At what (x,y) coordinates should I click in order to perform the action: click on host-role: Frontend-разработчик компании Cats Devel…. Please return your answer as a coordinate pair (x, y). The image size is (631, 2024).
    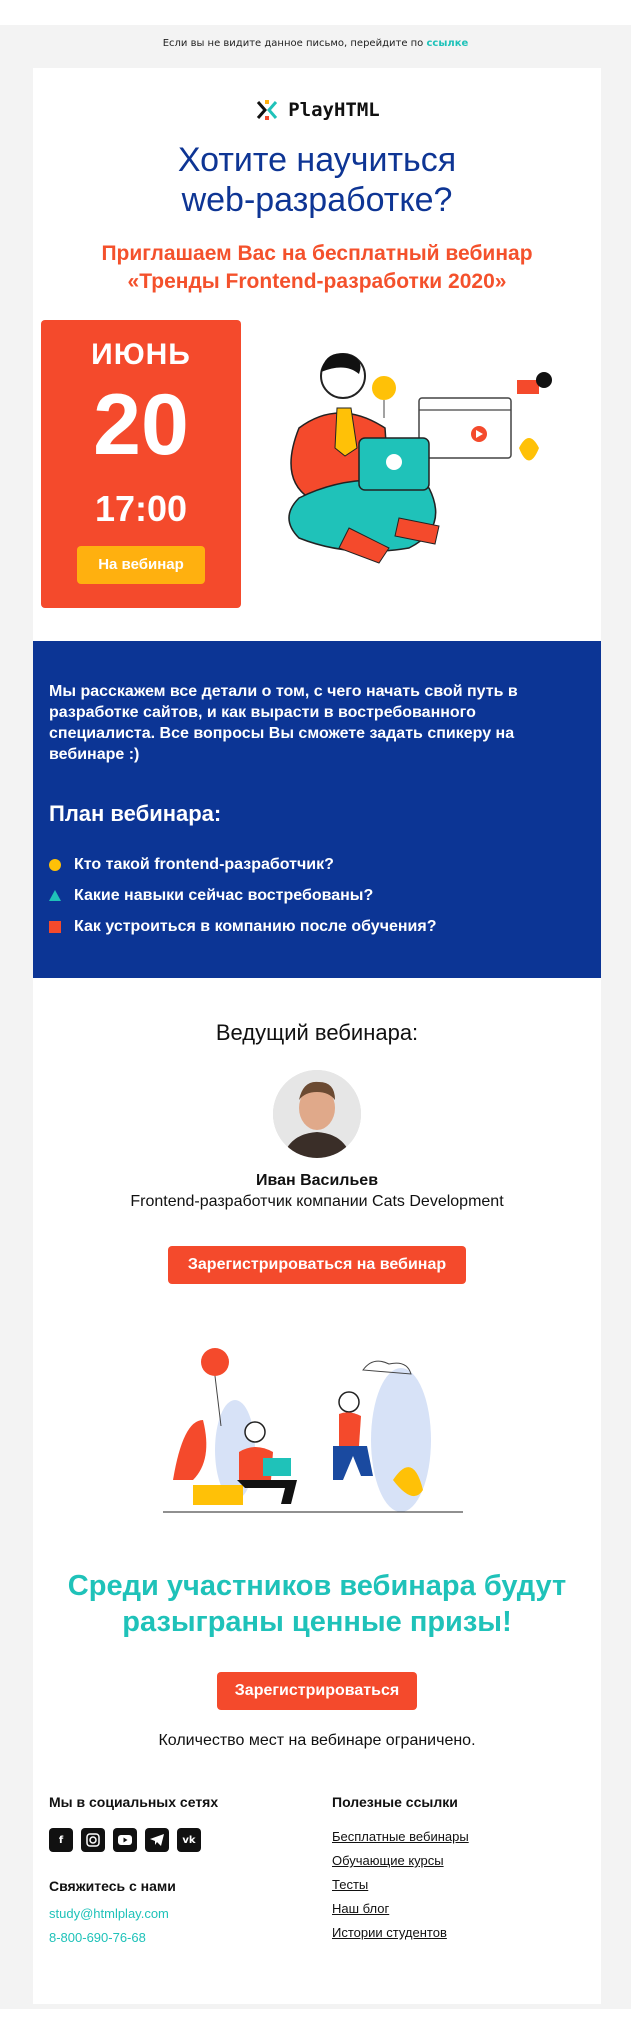
    Looking at the image, I should click on (317, 1201).